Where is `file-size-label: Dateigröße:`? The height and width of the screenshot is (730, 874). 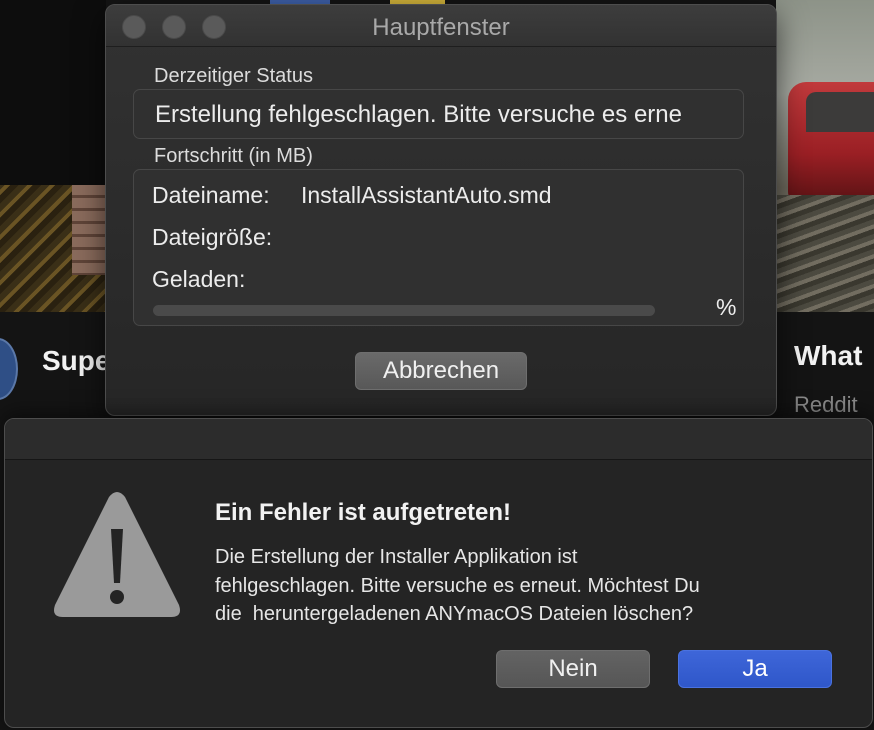
file-size-label: Dateigröße: is located at coordinates (212, 237).